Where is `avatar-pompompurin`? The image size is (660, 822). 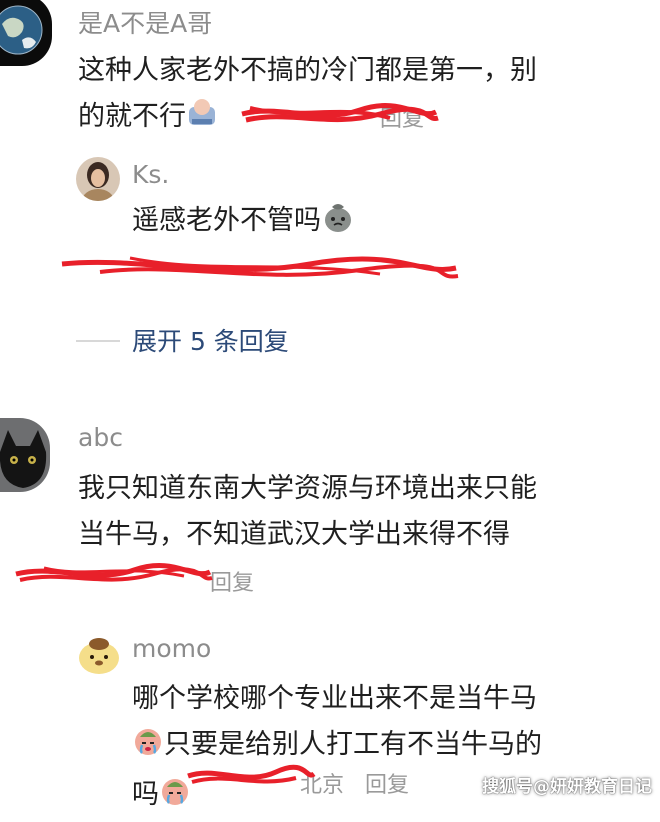
avatar-pompompurin is located at coordinates (99, 653).